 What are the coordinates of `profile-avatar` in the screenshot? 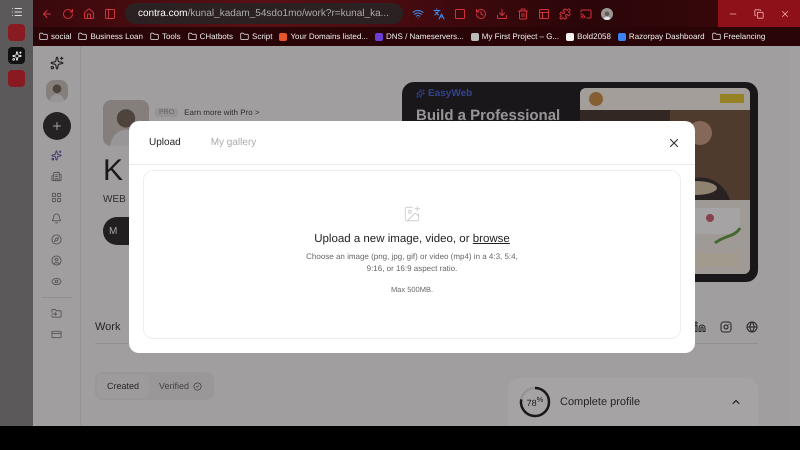 It's located at (607, 14).